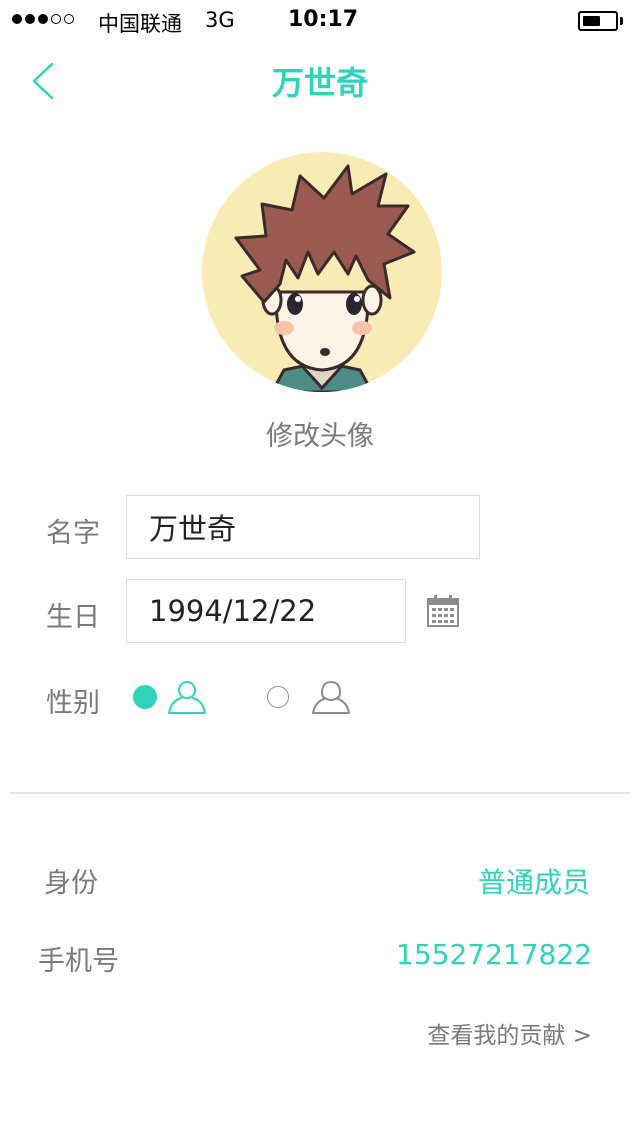 This screenshot has width=640, height=1136. What do you see at coordinates (278, 697) in the screenshot?
I see `gender-female-radio` at bounding box center [278, 697].